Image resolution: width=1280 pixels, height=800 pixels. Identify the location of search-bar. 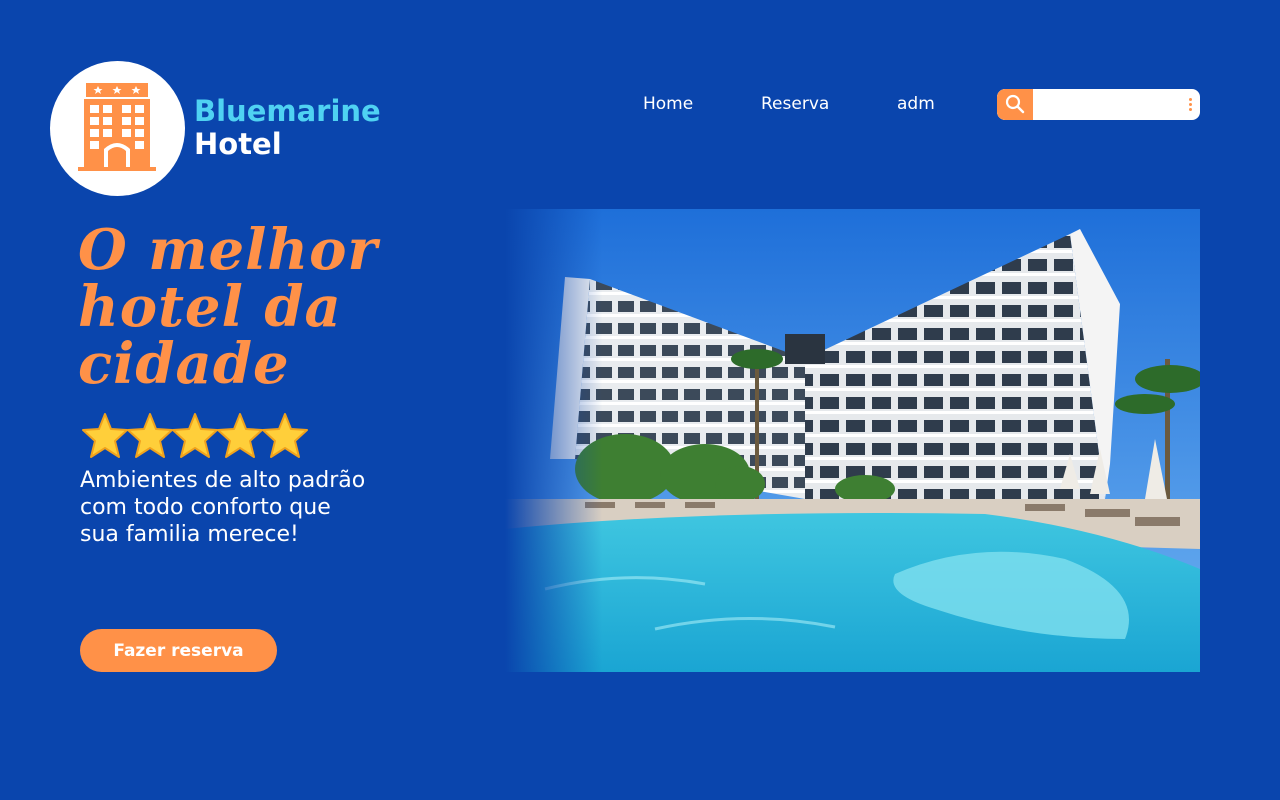
(1098, 104).